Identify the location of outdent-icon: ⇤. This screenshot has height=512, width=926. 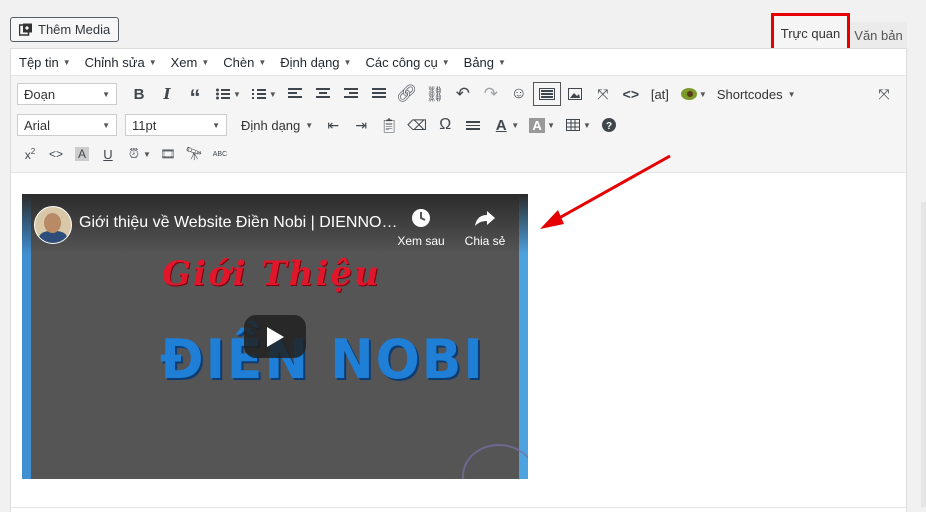
(333, 124).